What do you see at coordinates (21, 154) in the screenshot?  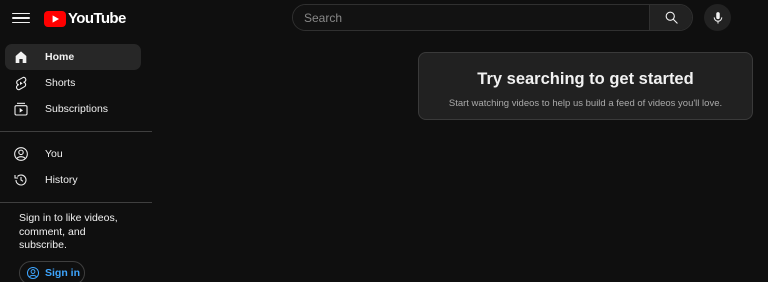 I see `you-icon` at bounding box center [21, 154].